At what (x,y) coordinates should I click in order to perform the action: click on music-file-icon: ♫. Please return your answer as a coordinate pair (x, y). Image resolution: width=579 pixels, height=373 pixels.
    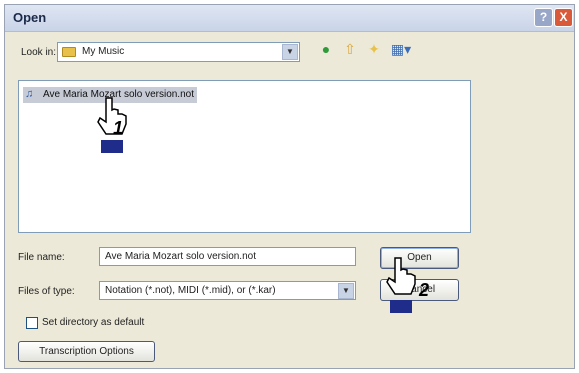
    Looking at the image, I should click on (29, 94).